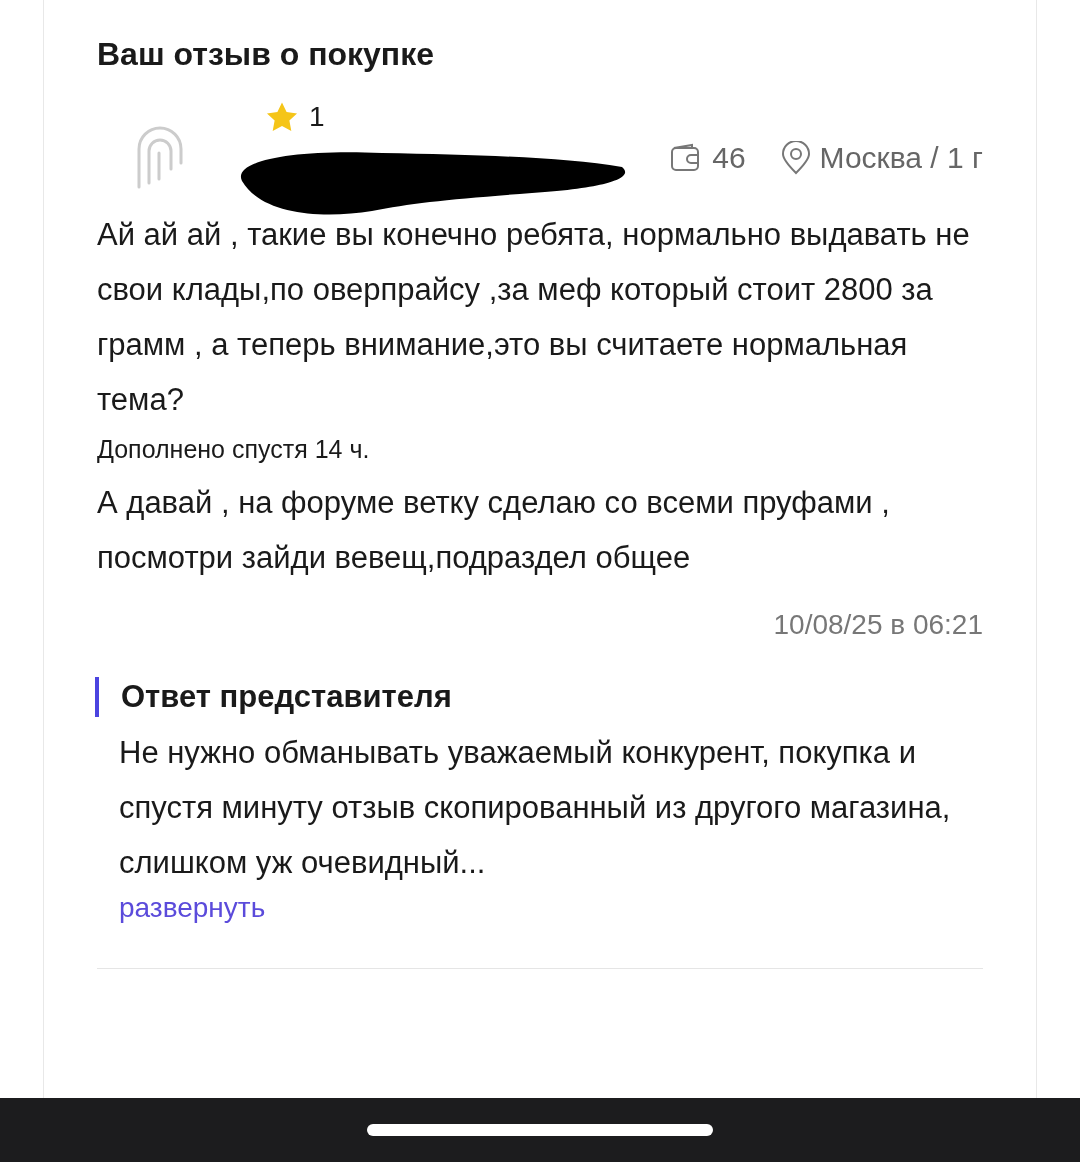 The height and width of the screenshot is (1162, 1080). Describe the element at coordinates (266, 54) in the screenshot. I see `section-title: Ваш отзыв о покупке` at that location.